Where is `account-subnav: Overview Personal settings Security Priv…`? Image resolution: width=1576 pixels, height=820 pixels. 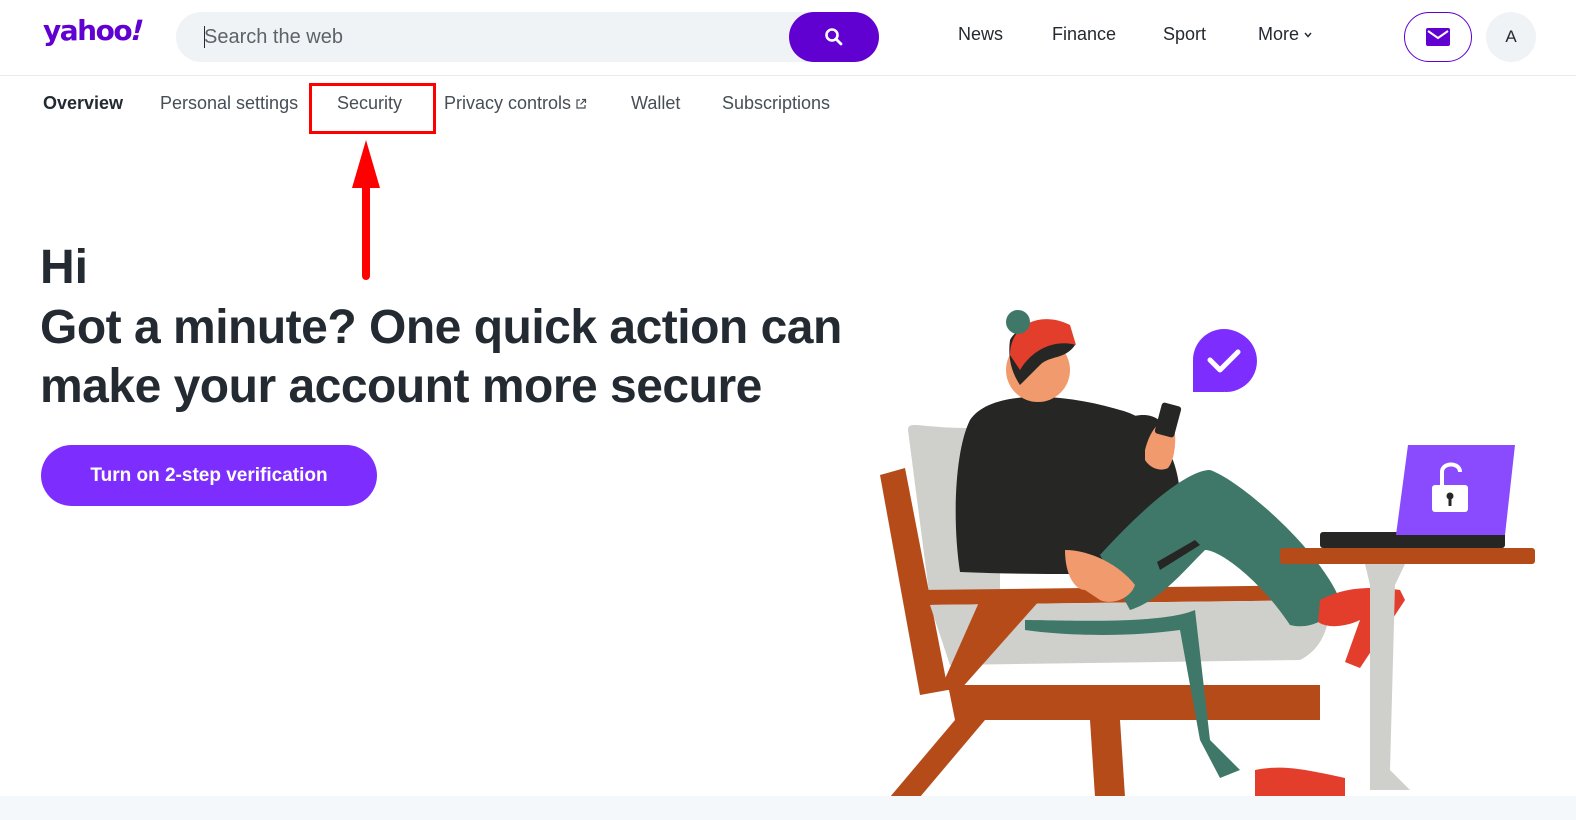 account-subnav: Overview Personal settings Security Priv… is located at coordinates (500, 105).